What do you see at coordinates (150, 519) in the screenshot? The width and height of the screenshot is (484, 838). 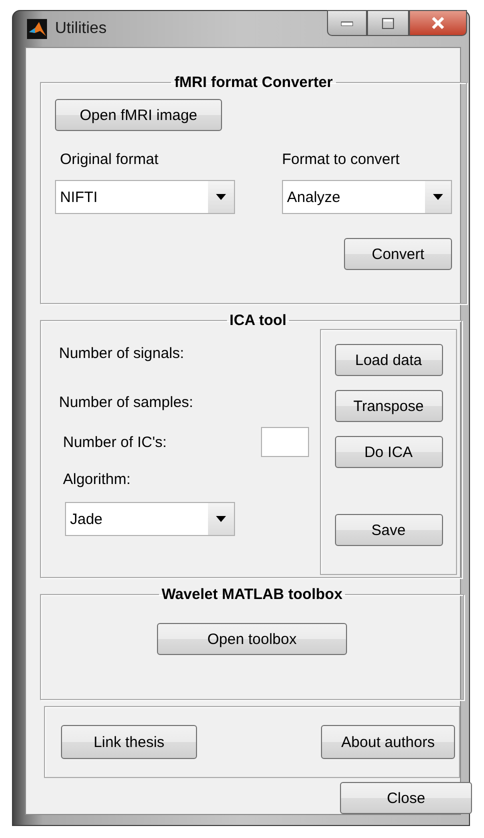 I see `algorithm-dropdown: Jade` at bounding box center [150, 519].